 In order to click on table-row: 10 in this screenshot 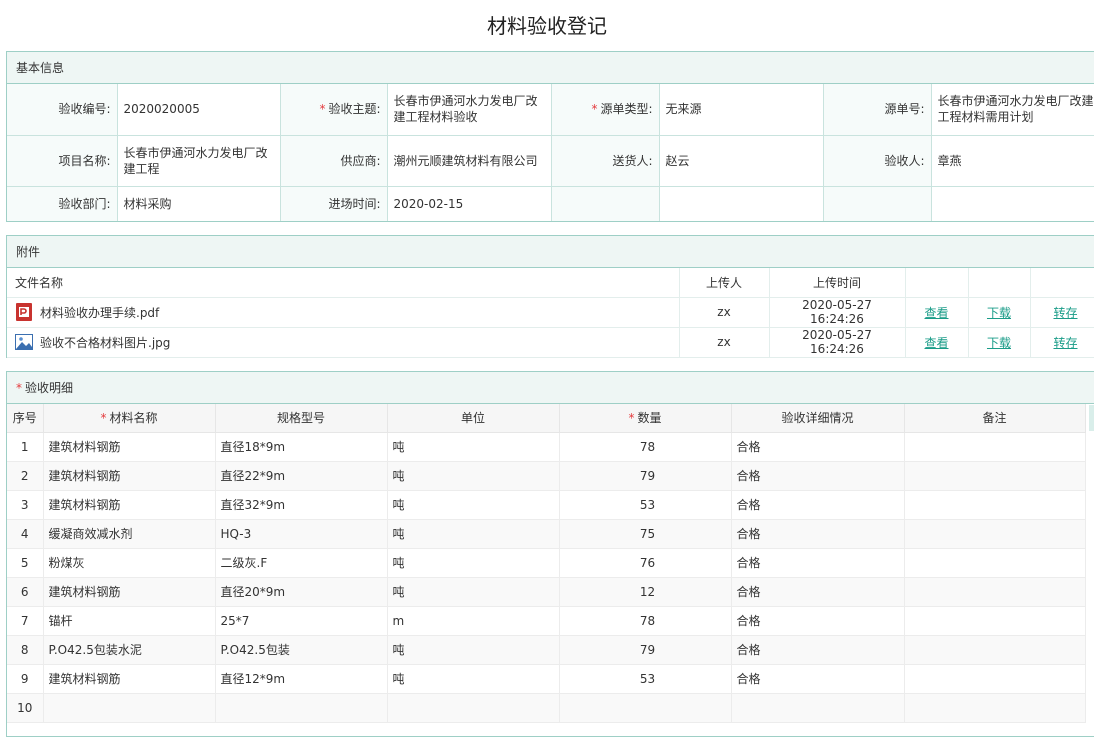, I will do `click(546, 708)`.